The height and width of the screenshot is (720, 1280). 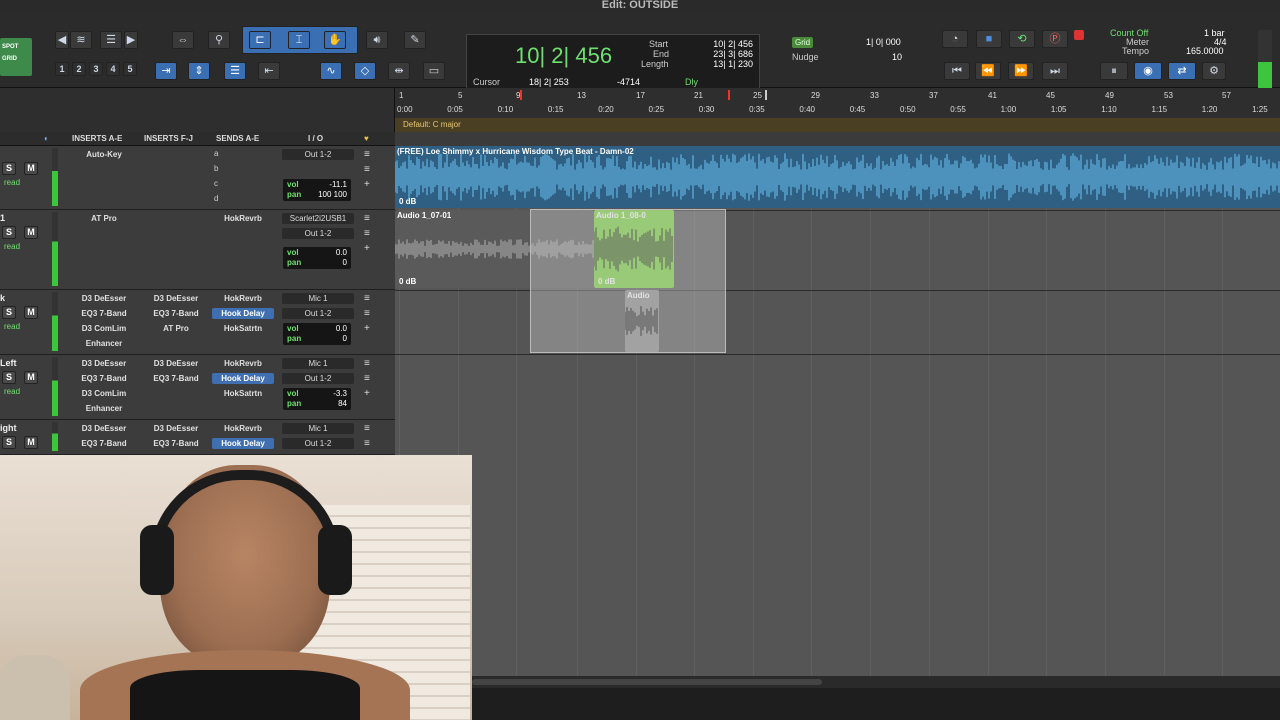 I want to click on insert-slot: Enhancer, so click(x=104, y=408).